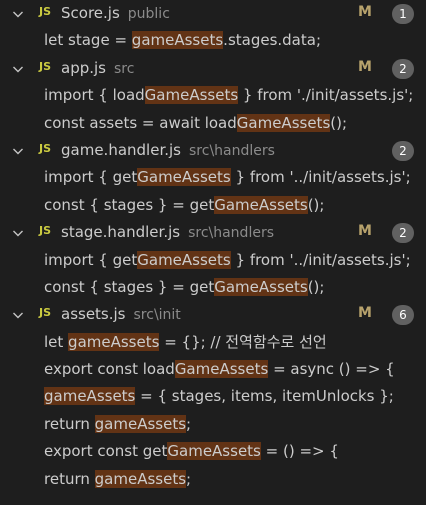 The image size is (426, 505). What do you see at coordinates (90, 13) in the screenshot?
I see `file-name-text: Score.js` at bounding box center [90, 13].